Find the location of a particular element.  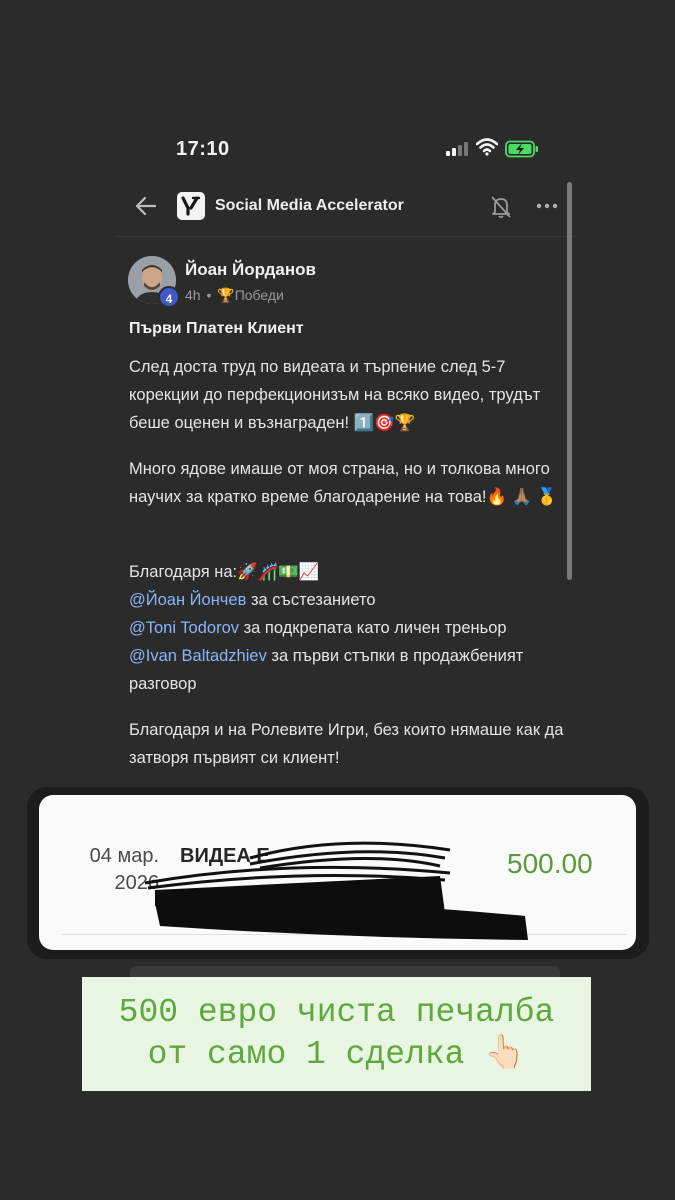

mention-link: @Toni Todorov is located at coordinates (184, 628).